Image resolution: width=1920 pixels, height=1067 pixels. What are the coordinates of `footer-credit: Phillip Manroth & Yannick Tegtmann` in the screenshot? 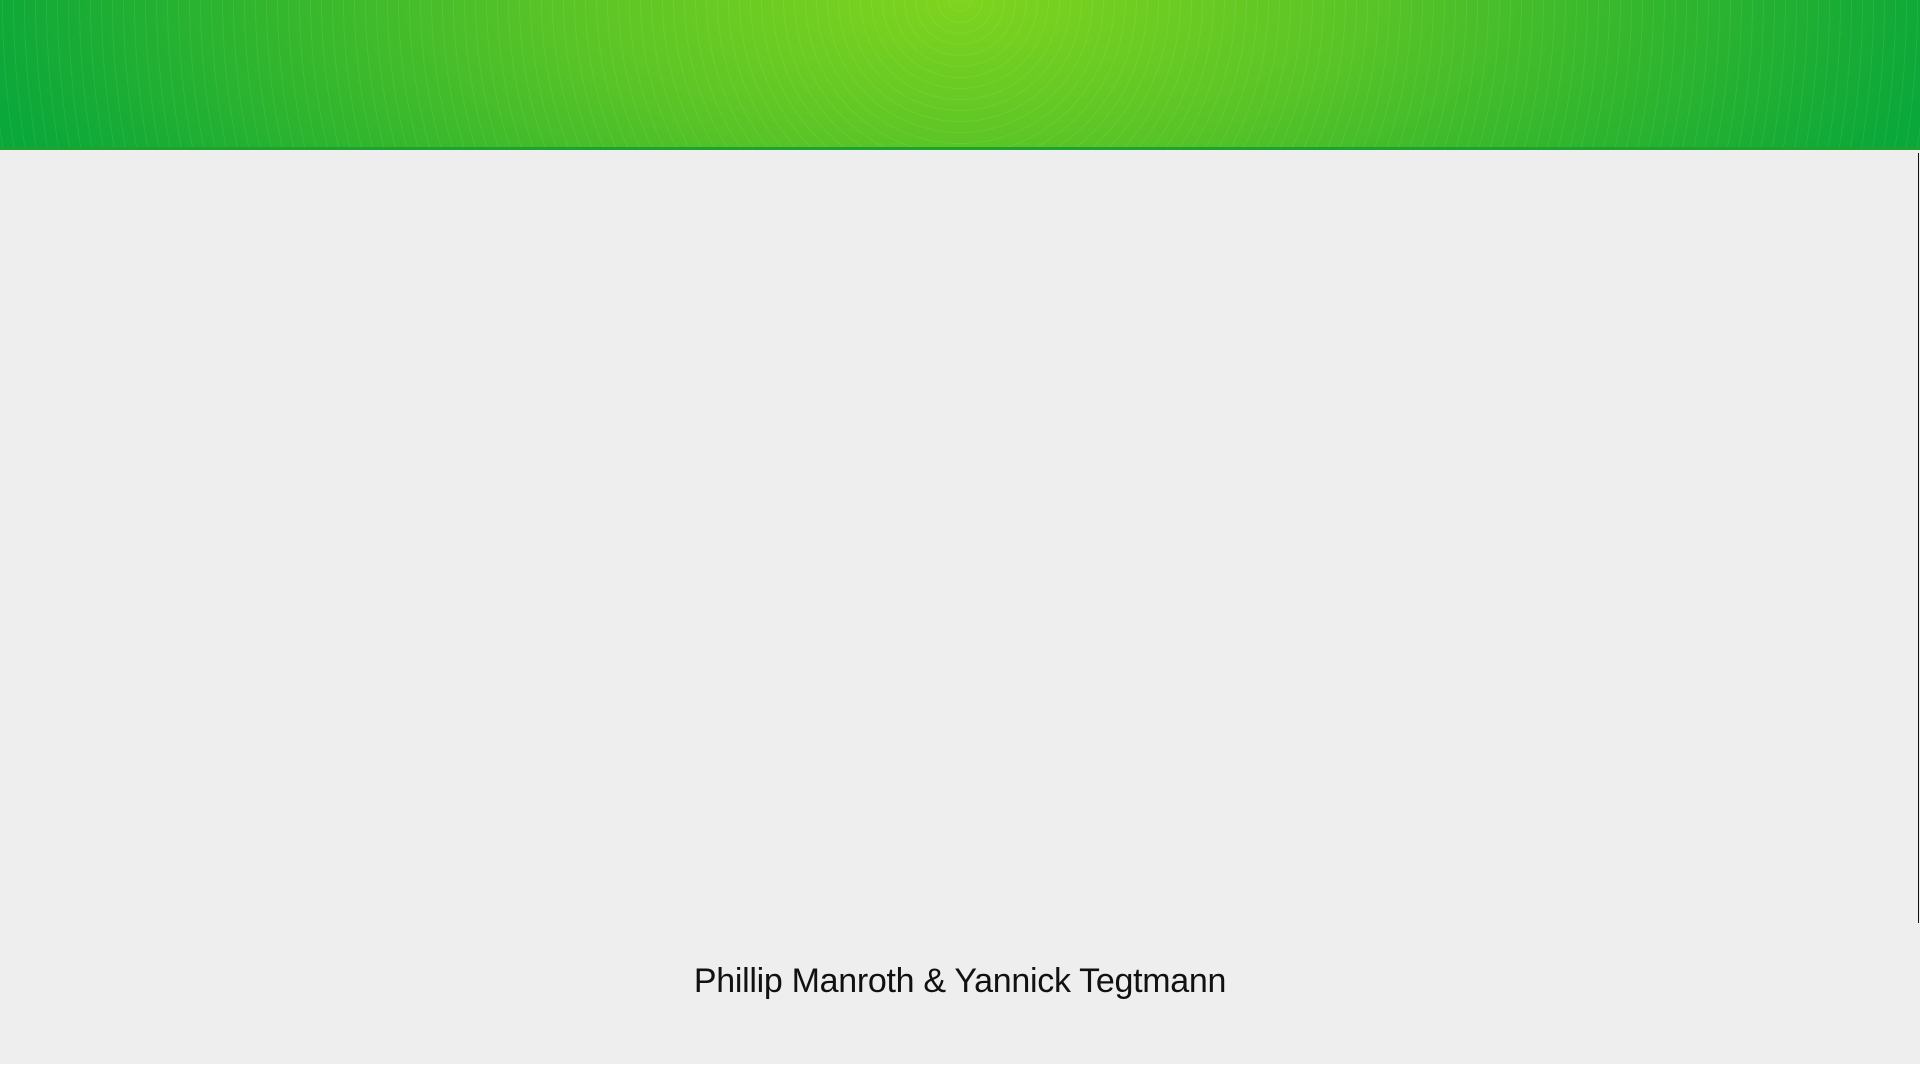 It's located at (960, 981).